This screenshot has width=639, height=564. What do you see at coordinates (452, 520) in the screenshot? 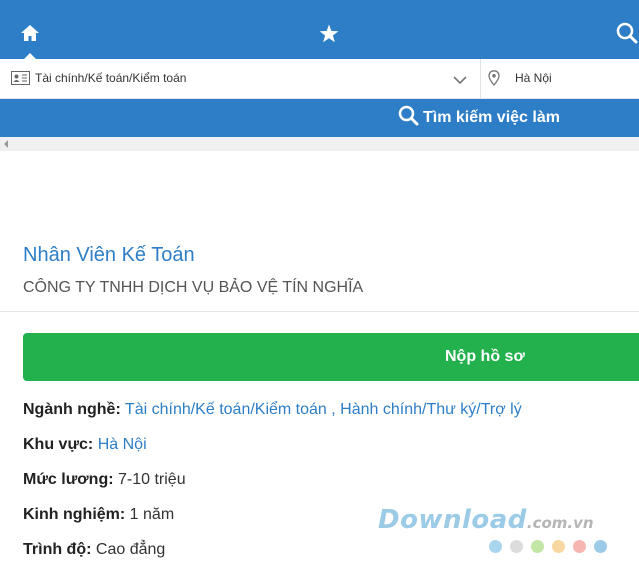
I see `watermark-brand: Download` at bounding box center [452, 520].